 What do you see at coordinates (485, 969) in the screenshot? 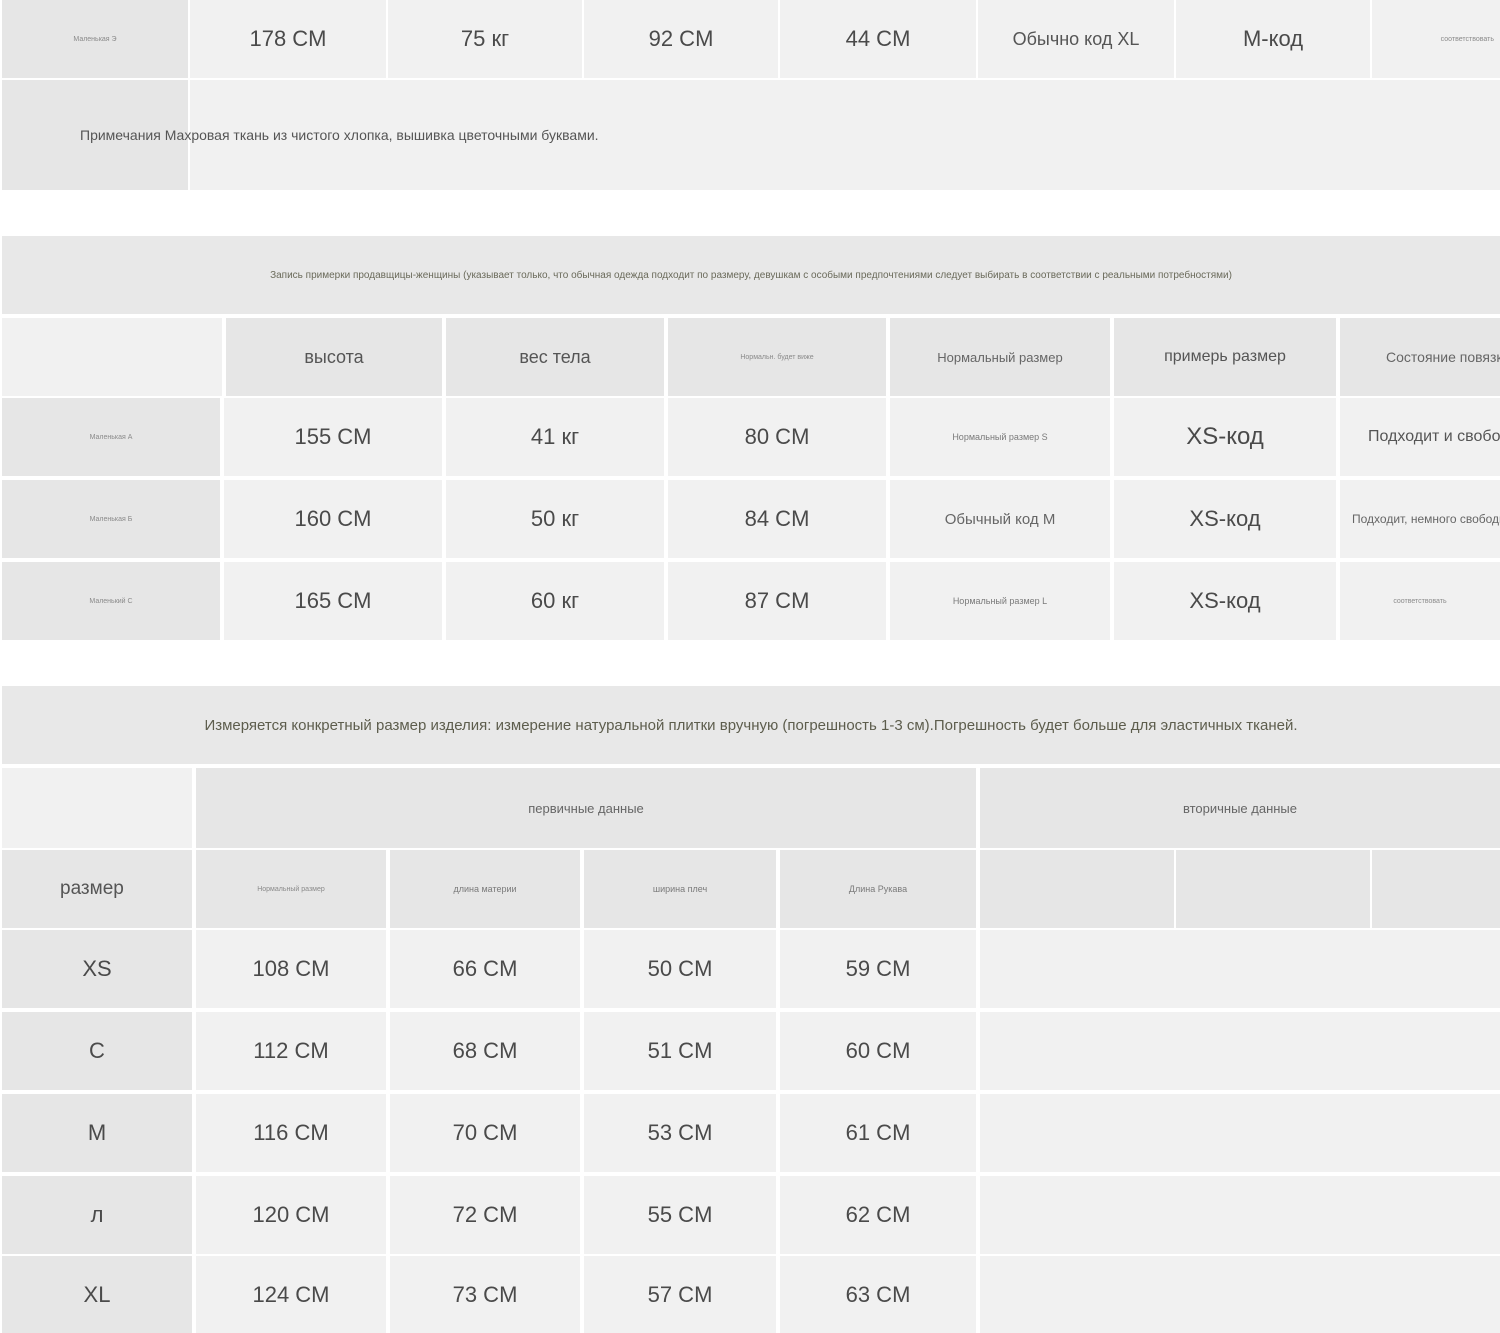
I see `length-value: 66 CM` at bounding box center [485, 969].